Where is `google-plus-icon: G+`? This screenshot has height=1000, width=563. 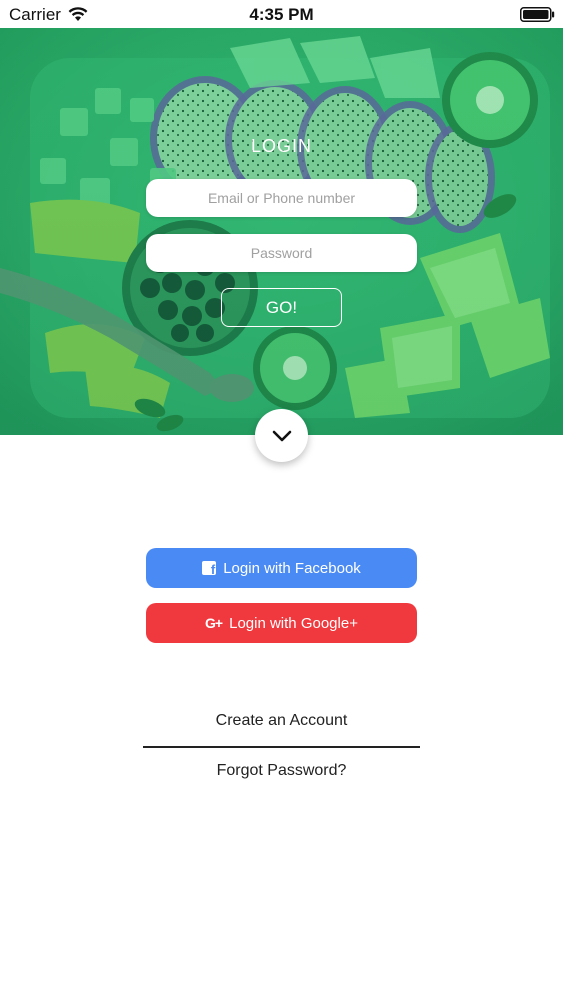
google-plus-icon: G+ is located at coordinates (214, 623).